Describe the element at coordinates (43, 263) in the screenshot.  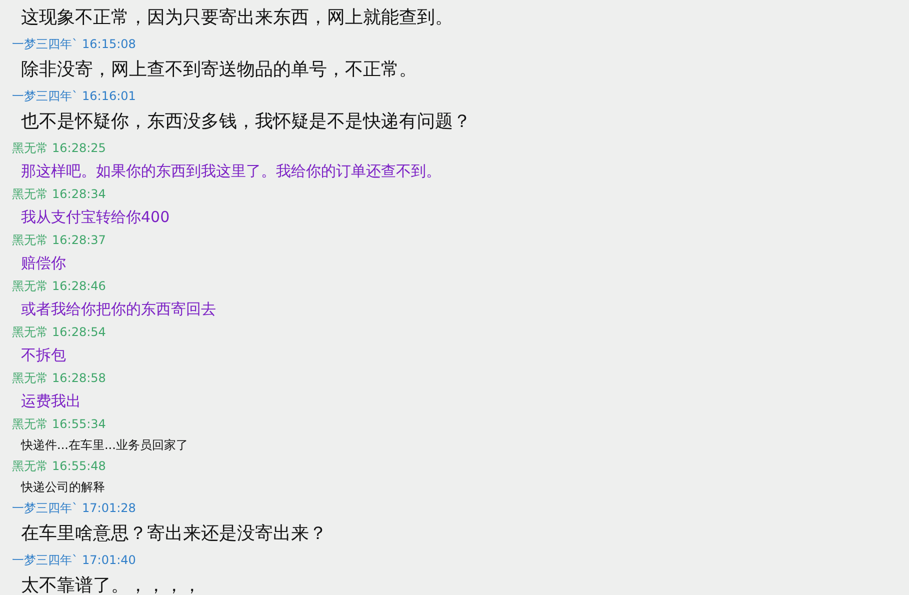
I see `message-text: 赔偿你` at that location.